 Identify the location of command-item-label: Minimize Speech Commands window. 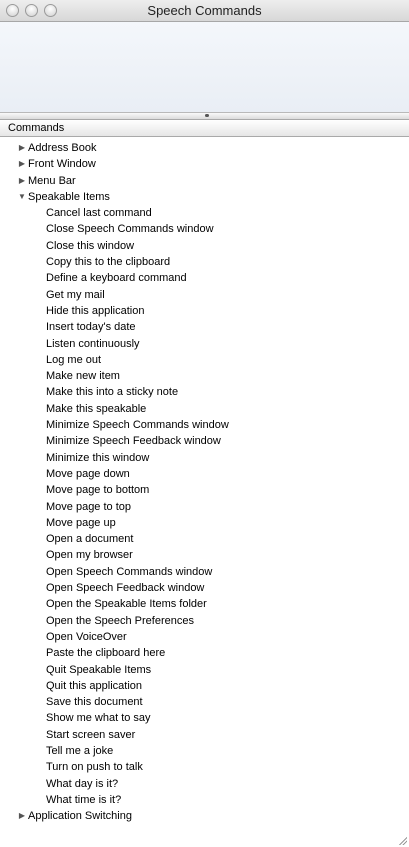
(137, 425).